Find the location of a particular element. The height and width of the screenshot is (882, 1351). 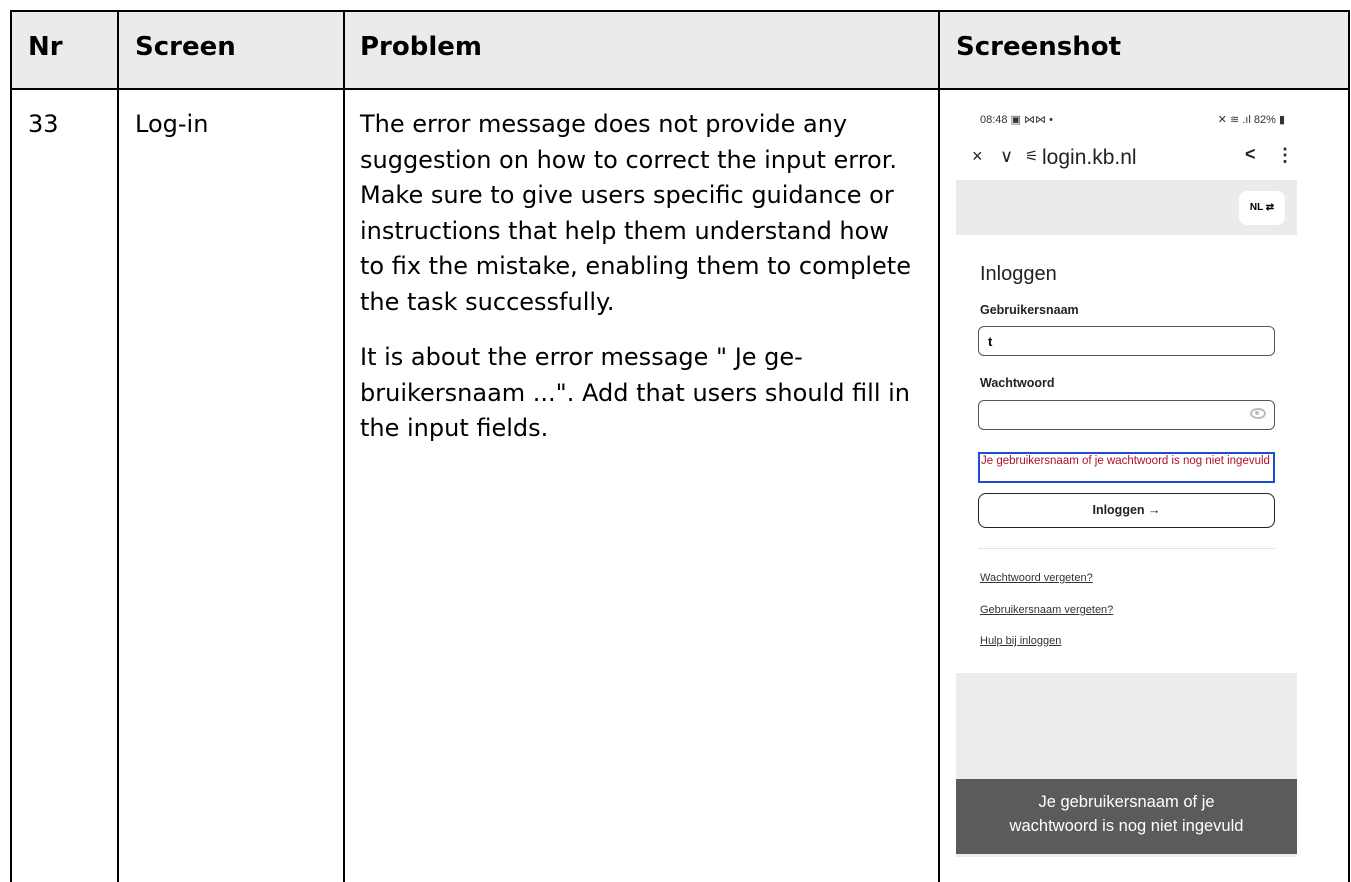

url-text: login.kb.nl is located at coordinates (1089, 158).